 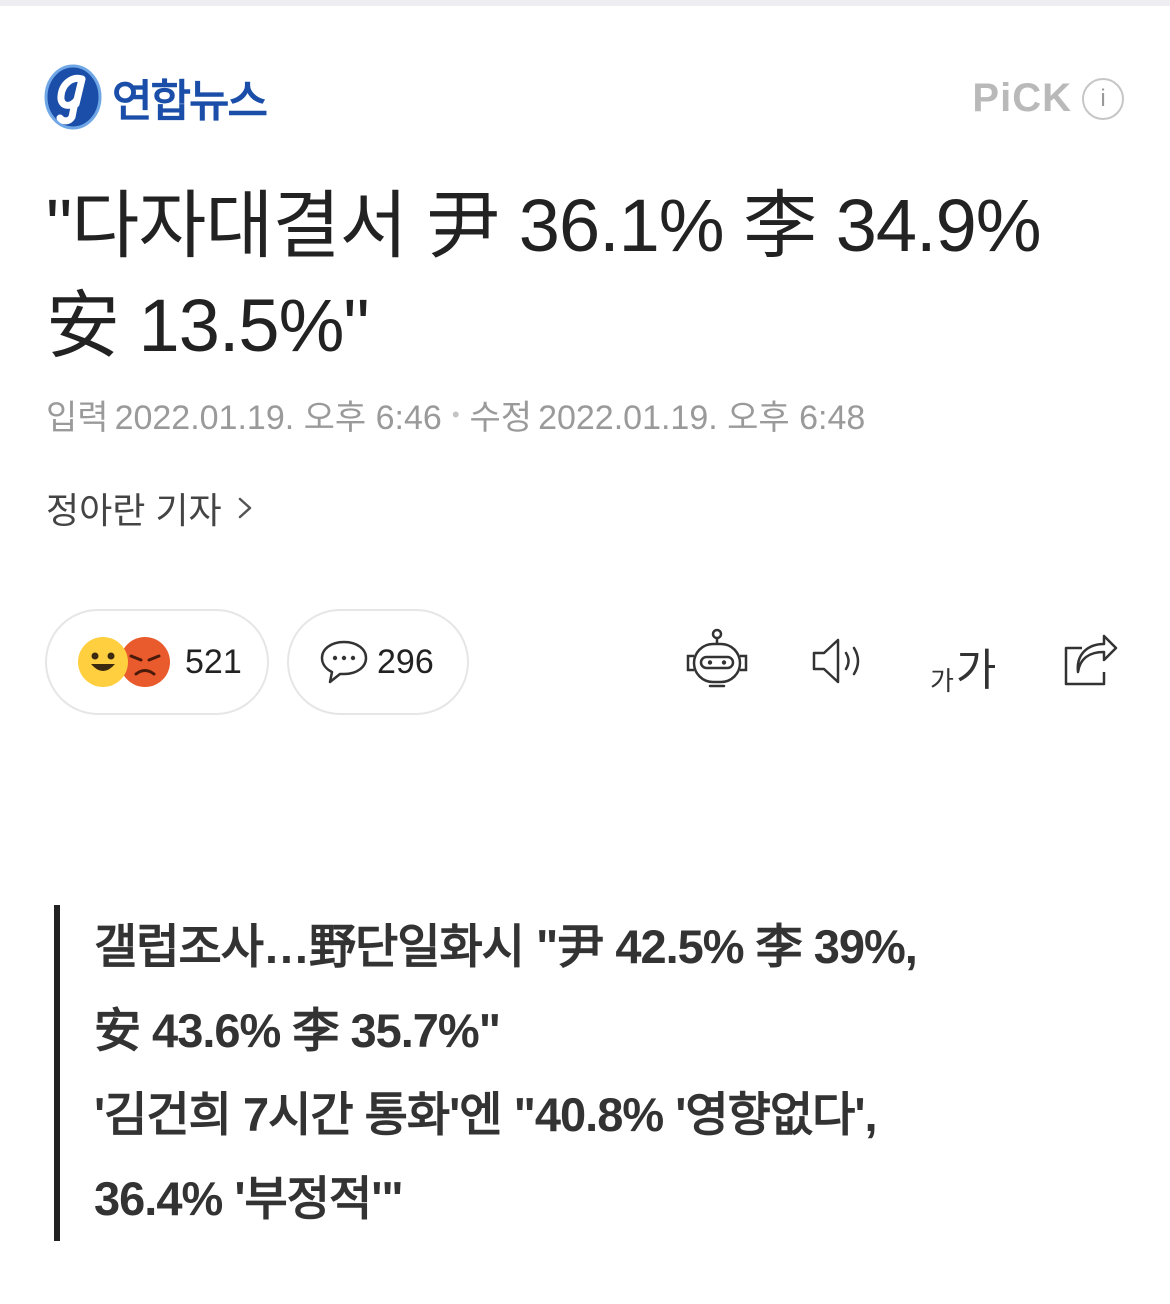 I want to click on reporter-name: 정아란 기자, so click(x=134, y=510).